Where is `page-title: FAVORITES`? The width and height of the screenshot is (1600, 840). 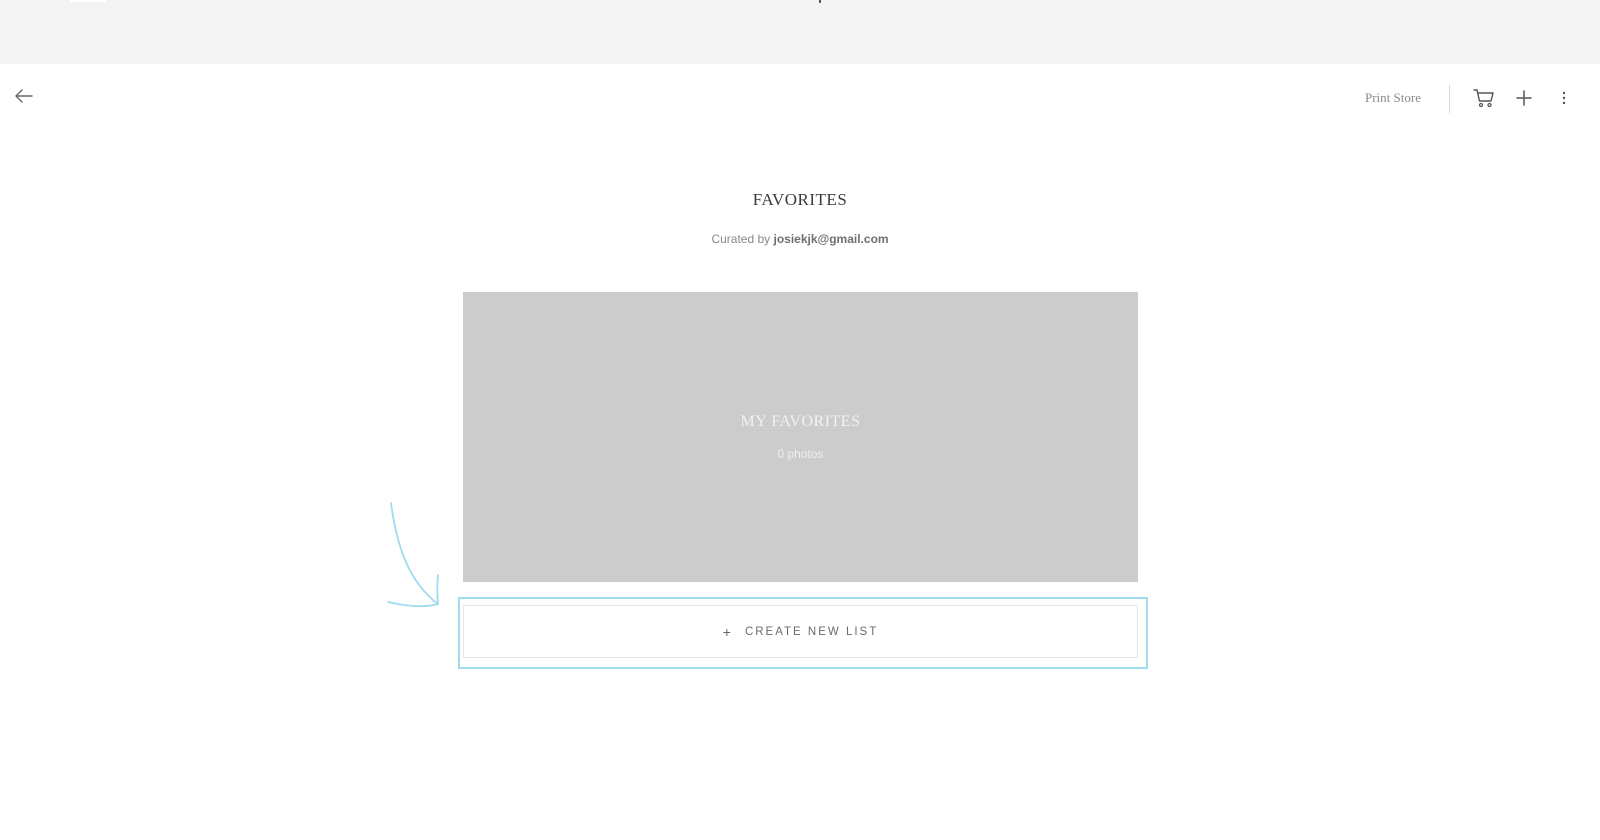 page-title: FAVORITES is located at coordinates (800, 199).